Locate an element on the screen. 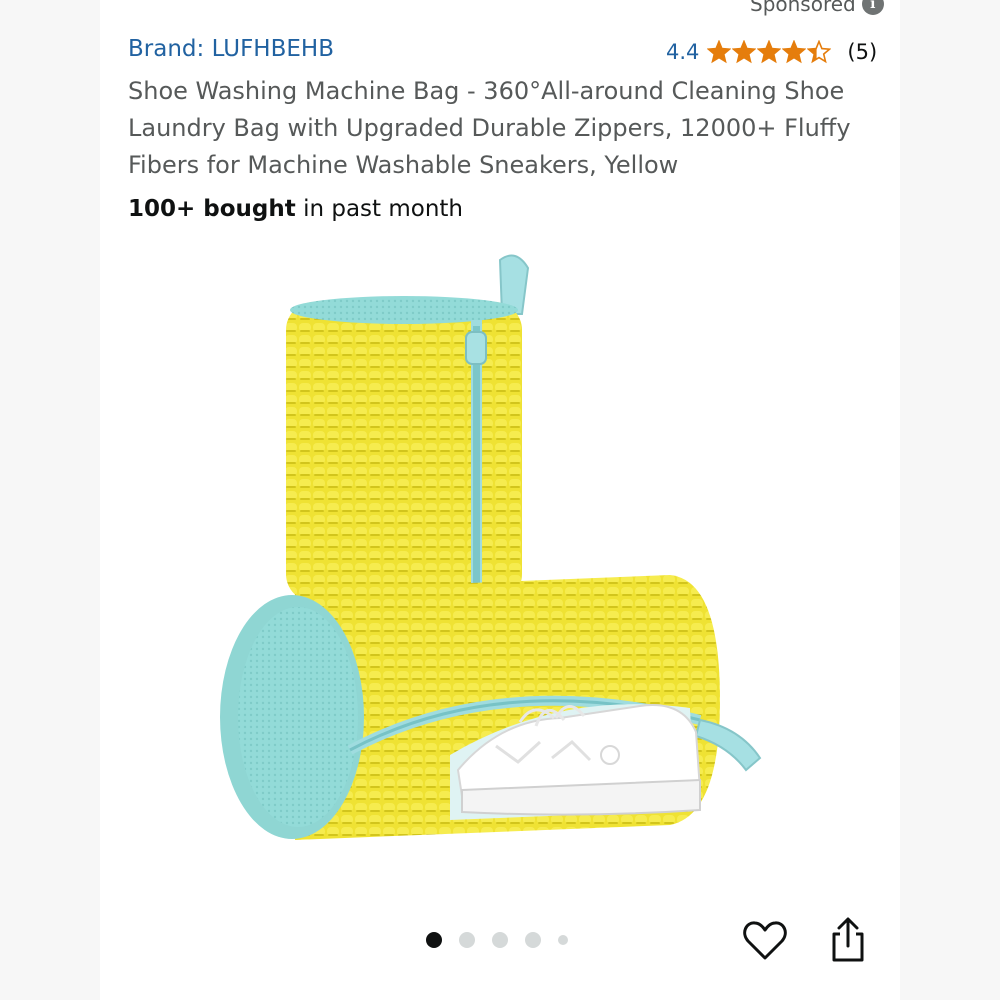  share-button is located at coordinates (848, 940).